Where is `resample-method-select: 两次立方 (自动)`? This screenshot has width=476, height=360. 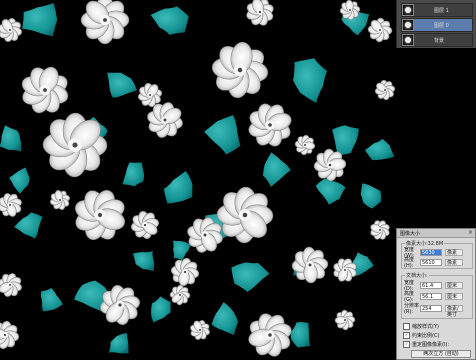
resample-method-select: 两次立方 (自动) is located at coordinates (441, 354).